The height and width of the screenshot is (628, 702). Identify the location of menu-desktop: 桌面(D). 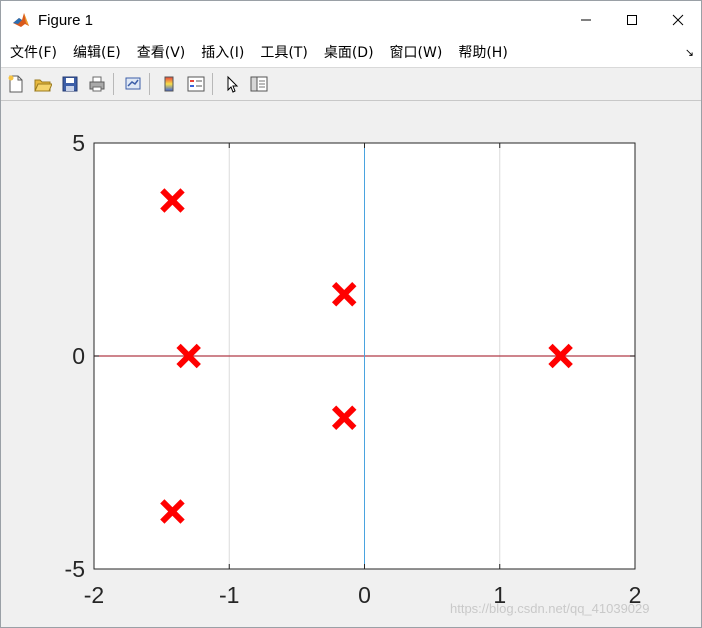
(349, 53).